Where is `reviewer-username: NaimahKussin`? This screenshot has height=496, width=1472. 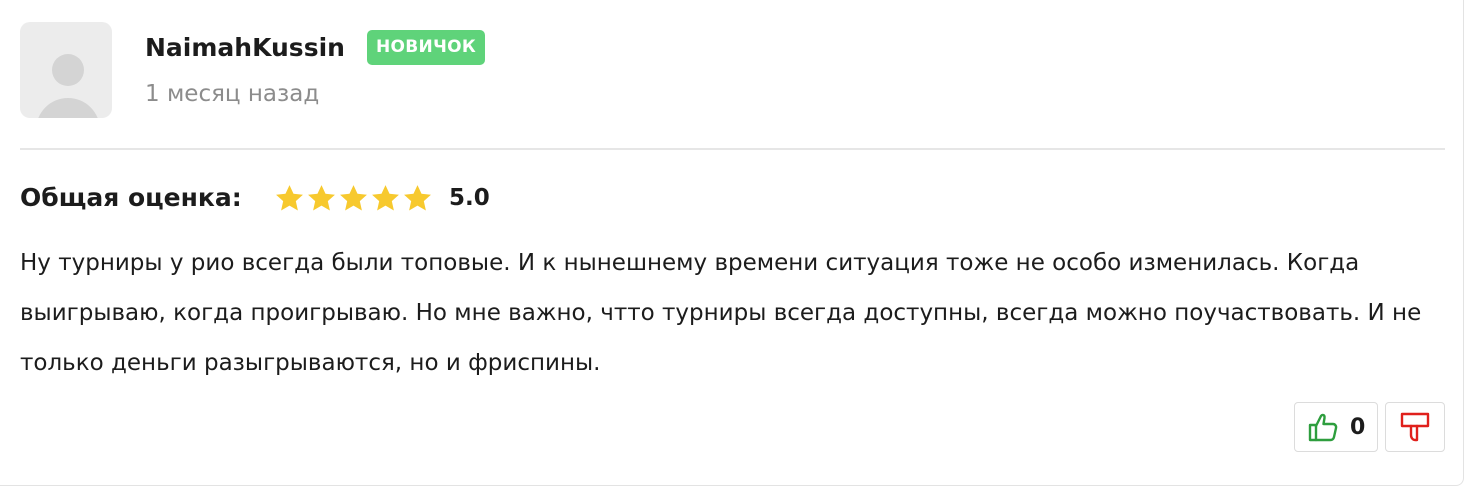 reviewer-username: NaimahKussin is located at coordinates (245, 48).